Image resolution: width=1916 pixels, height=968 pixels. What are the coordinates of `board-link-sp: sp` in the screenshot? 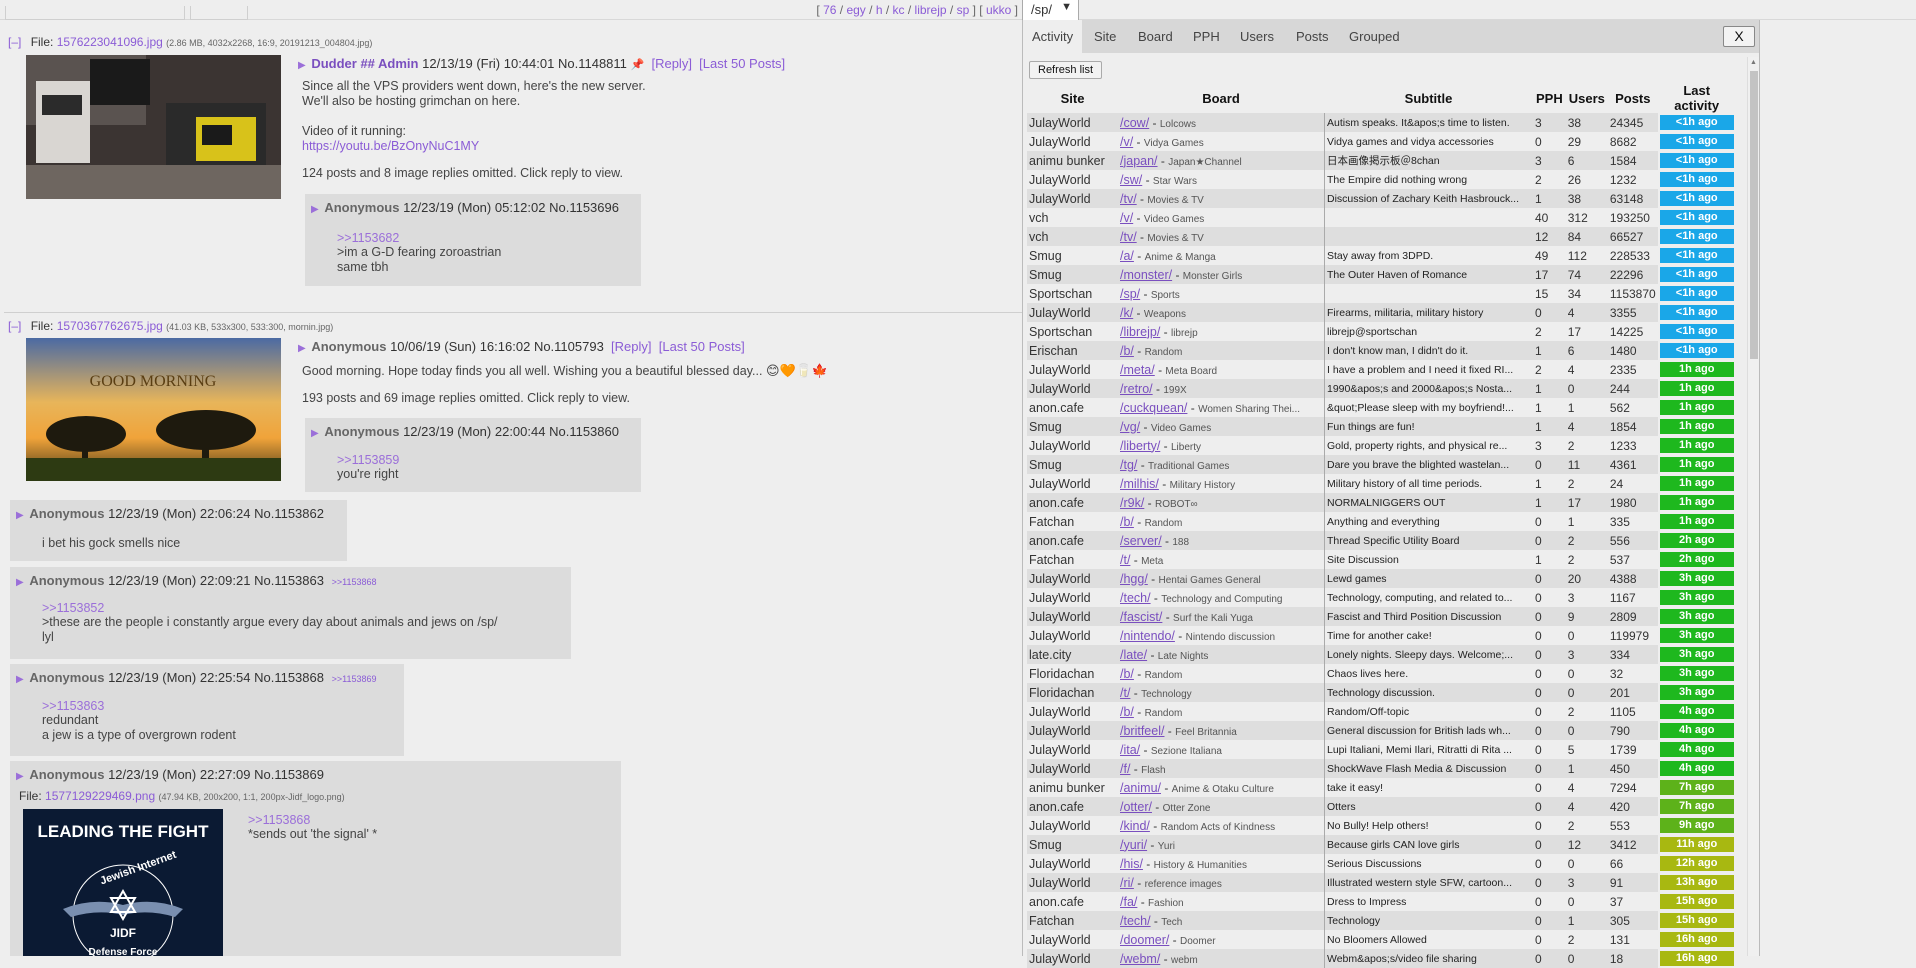 It's located at (963, 10).